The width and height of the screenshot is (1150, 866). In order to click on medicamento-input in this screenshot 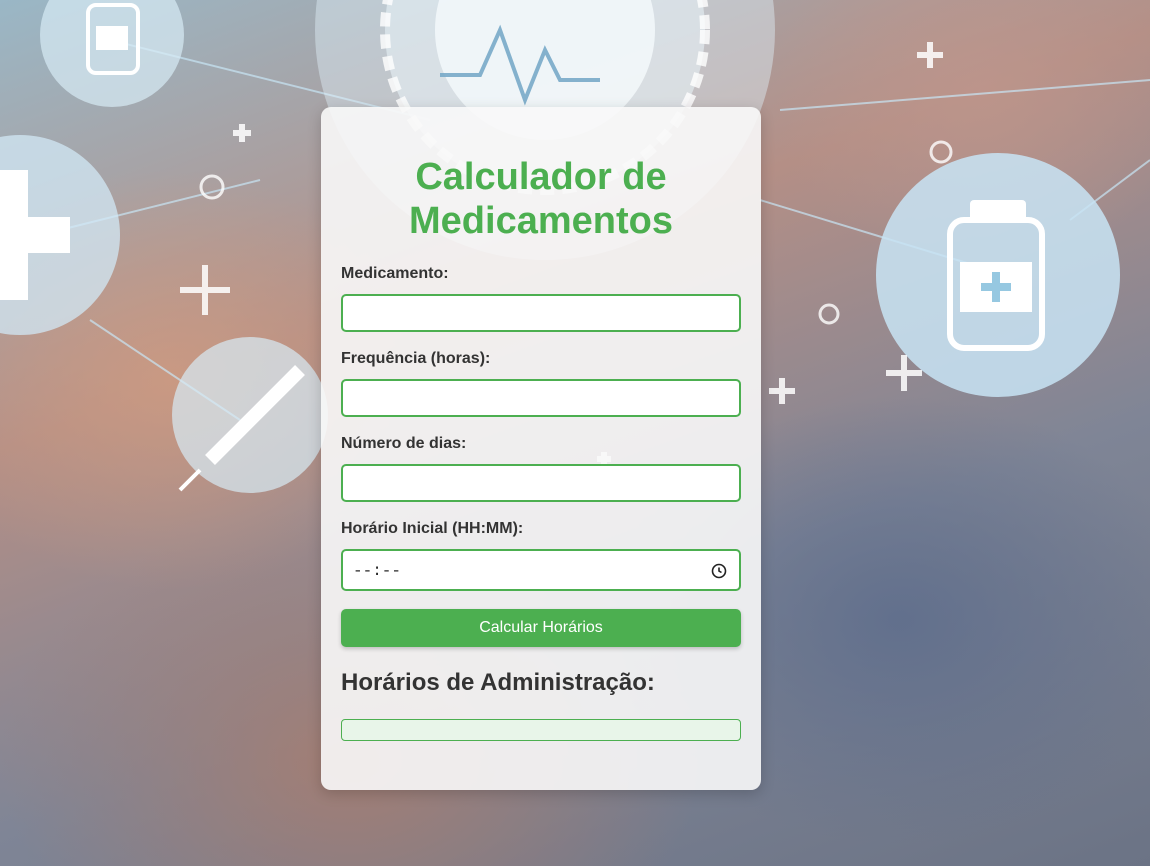, I will do `click(541, 313)`.